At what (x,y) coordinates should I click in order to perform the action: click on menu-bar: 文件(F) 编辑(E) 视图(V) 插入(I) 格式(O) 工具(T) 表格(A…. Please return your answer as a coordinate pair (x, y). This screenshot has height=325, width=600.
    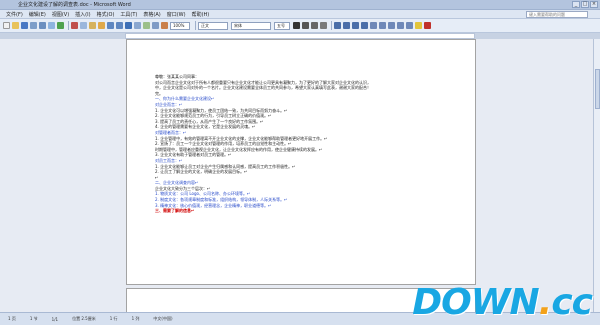
    Looking at the image, I should click on (300, 14).